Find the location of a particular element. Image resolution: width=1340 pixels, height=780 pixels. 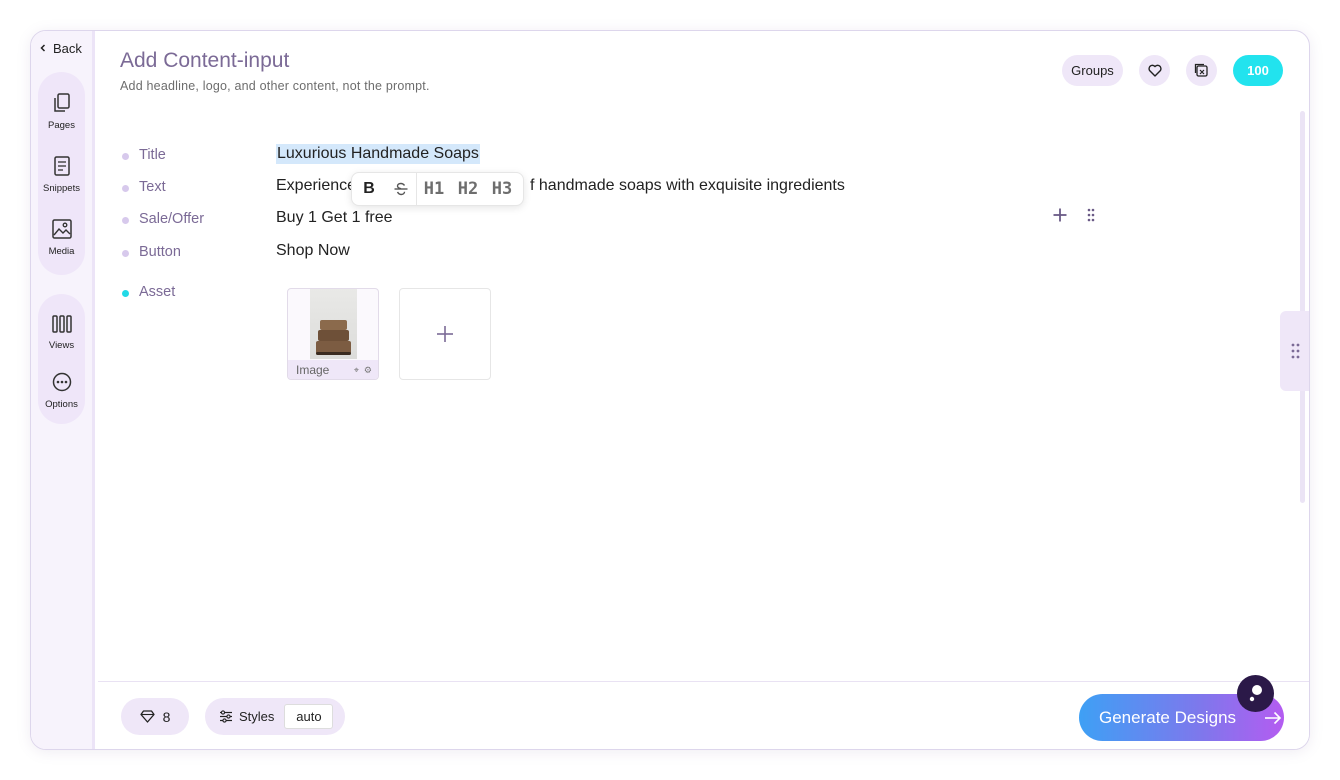

row-tools is located at coordinates (1074, 217).